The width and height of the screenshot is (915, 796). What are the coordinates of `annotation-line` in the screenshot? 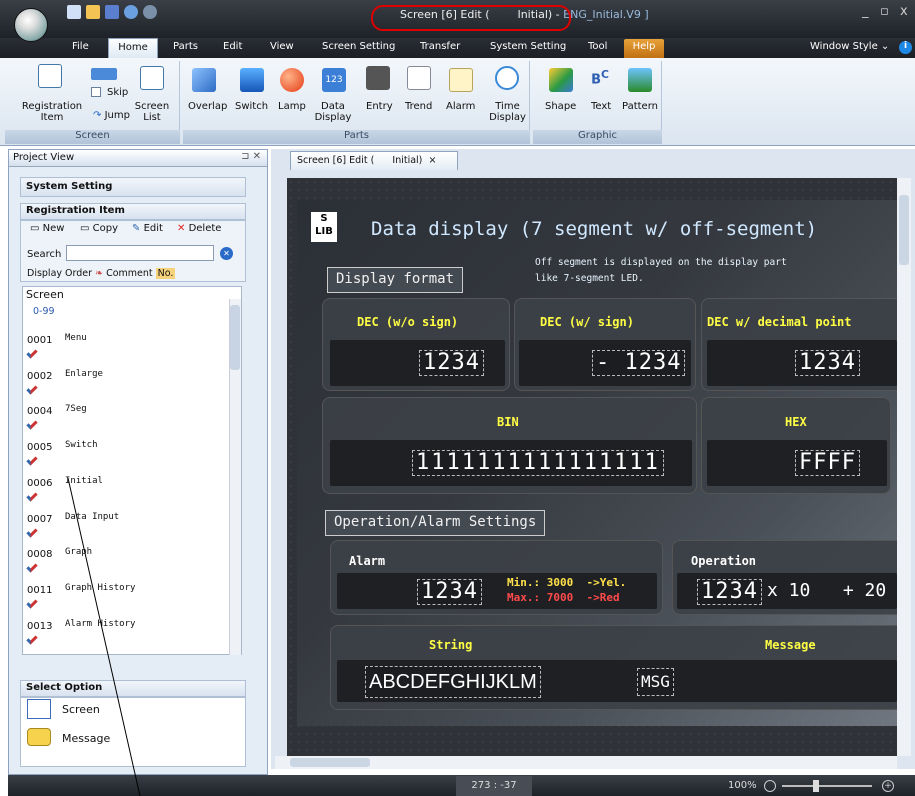 It's located at (104, 636).